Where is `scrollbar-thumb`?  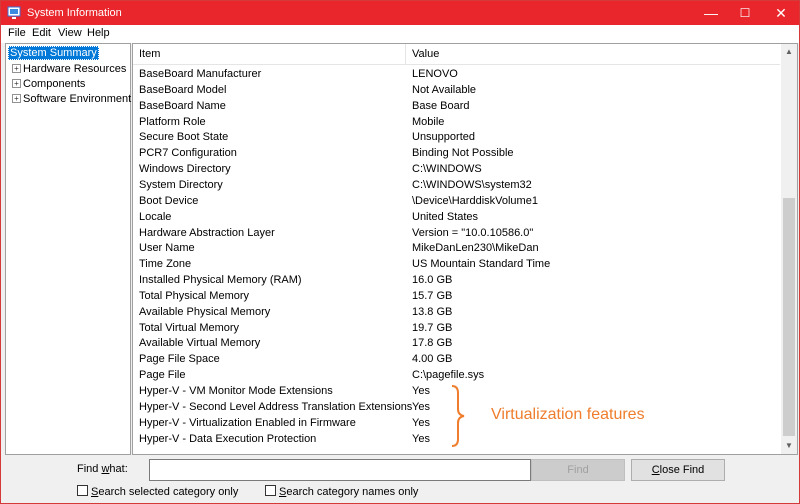 scrollbar-thumb is located at coordinates (789, 317).